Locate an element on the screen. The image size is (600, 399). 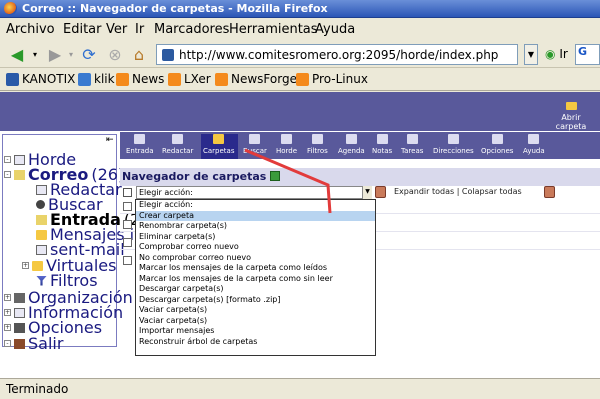
bookmark-kanotix: KANOTIX is located at coordinates (40, 79).